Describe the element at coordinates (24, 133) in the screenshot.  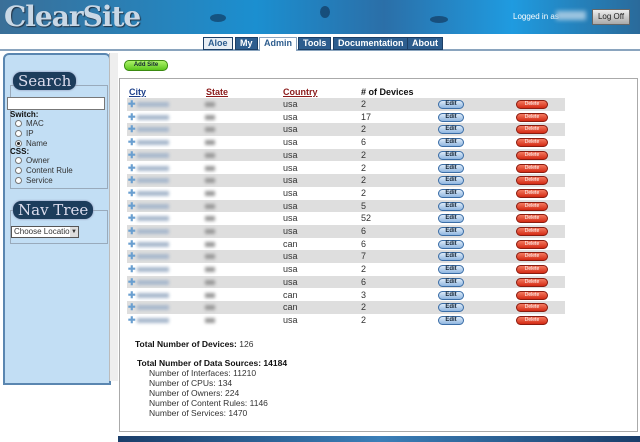
I see `radio-ip: IP` at that location.